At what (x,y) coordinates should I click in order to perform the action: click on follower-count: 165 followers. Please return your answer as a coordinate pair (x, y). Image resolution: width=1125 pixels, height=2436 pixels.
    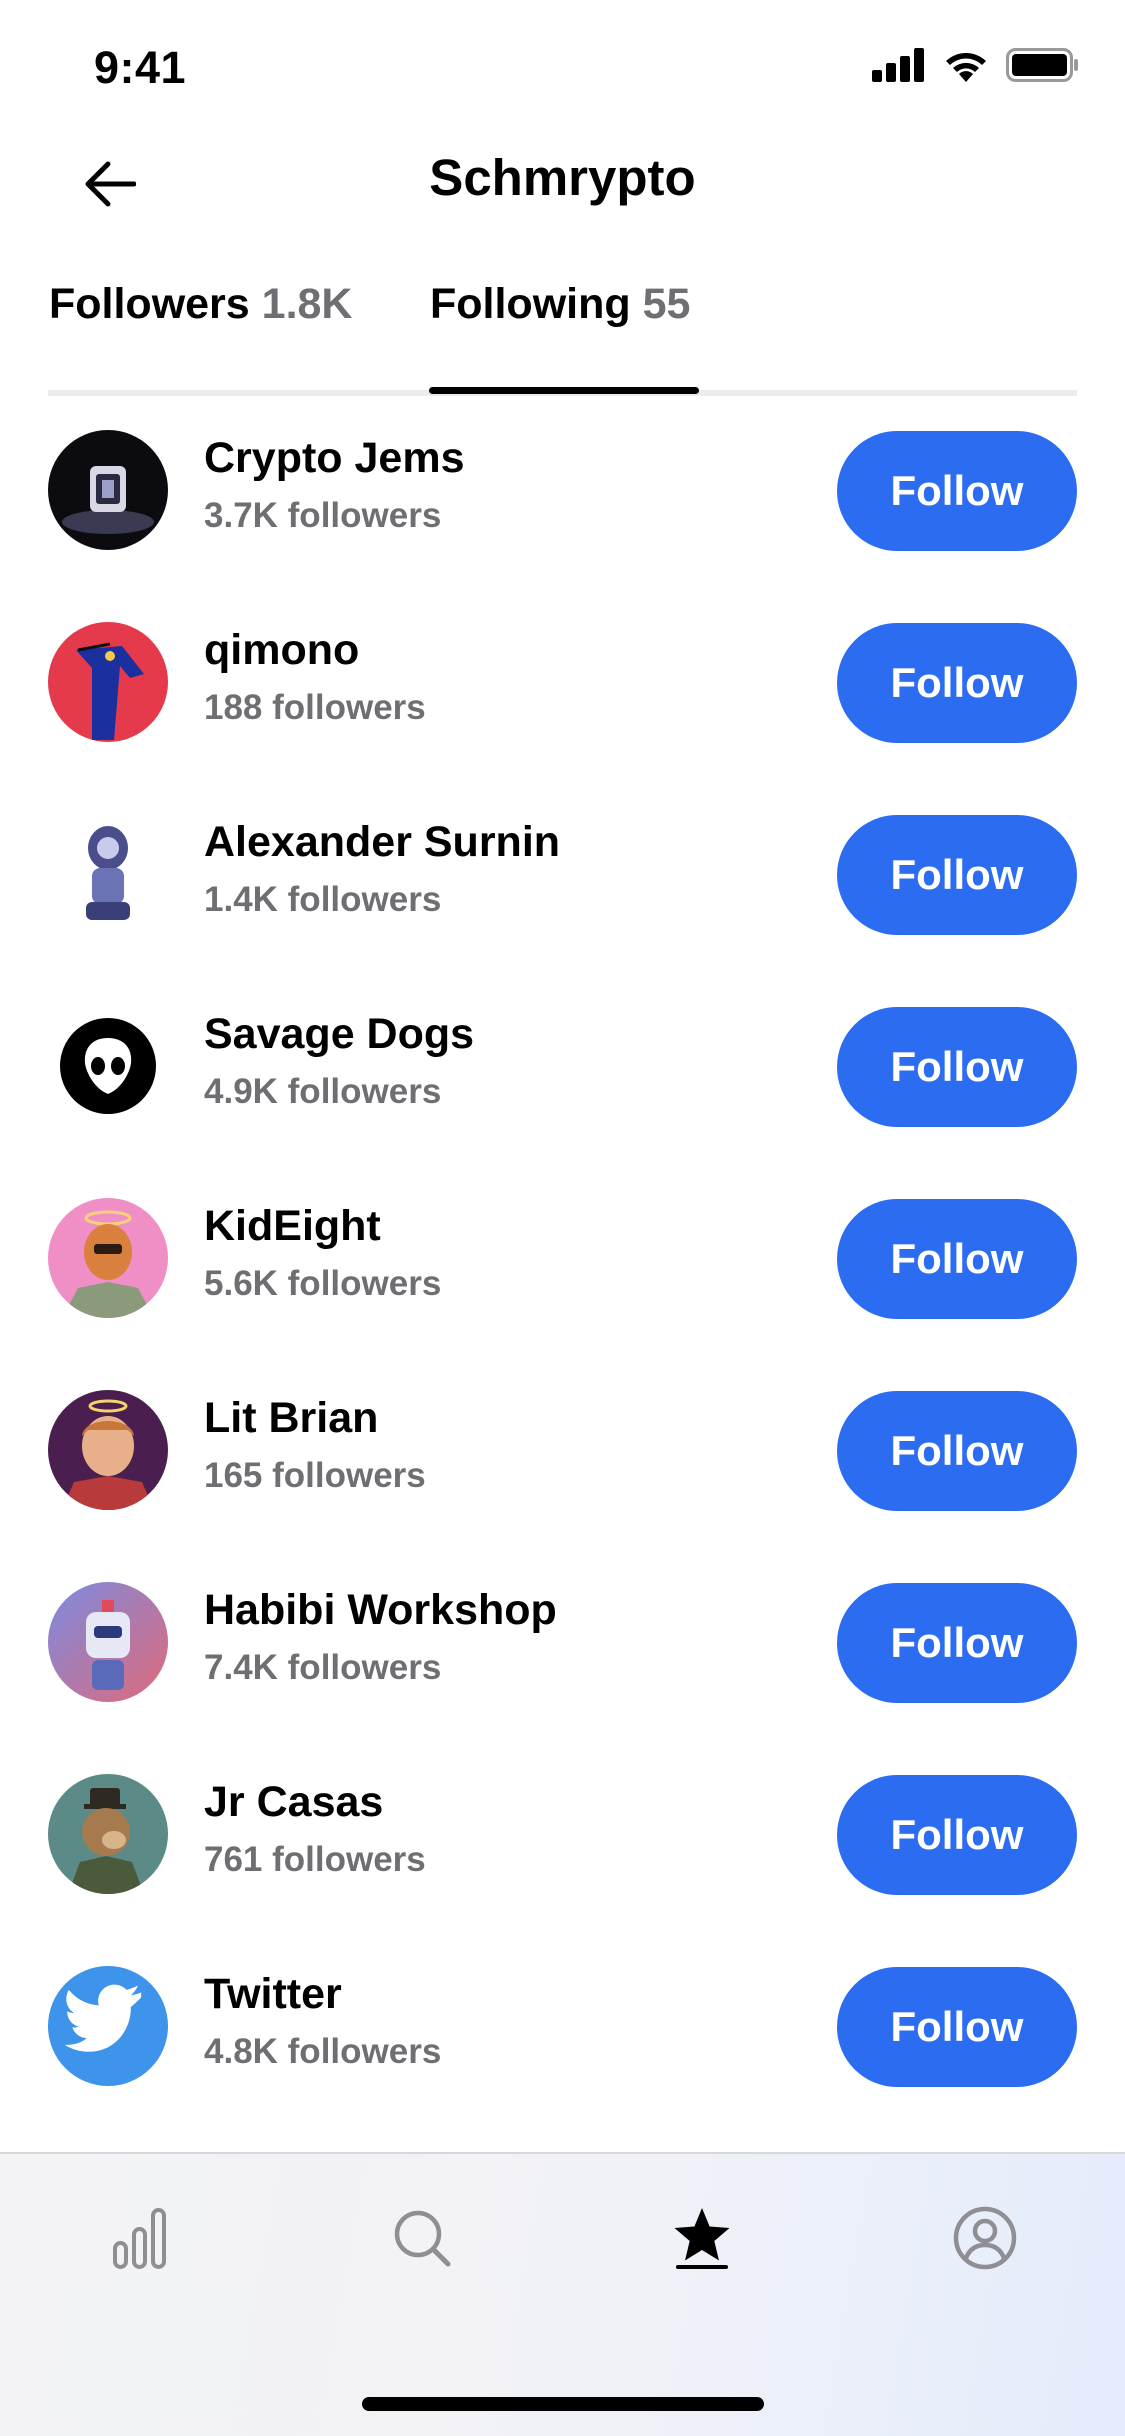
    Looking at the image, I should click on (315, 1475).